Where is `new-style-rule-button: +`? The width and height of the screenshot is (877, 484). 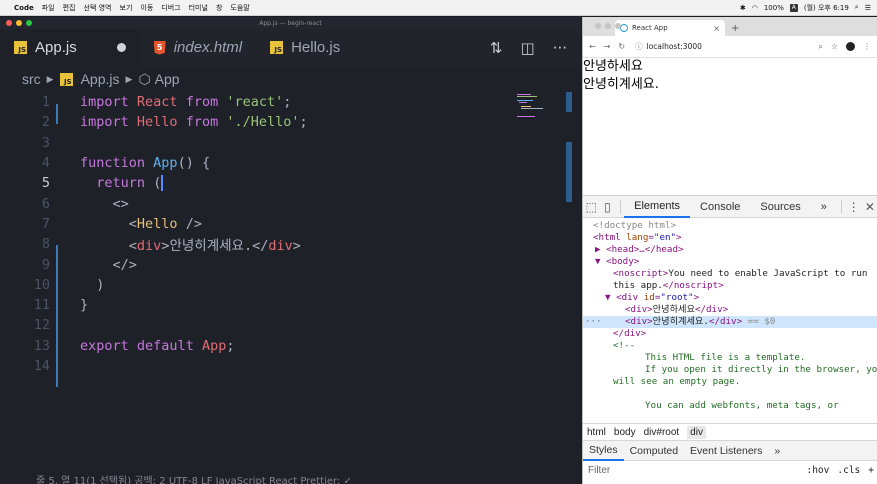
new-style-rule-button: + is located at coordinates (871, 470).